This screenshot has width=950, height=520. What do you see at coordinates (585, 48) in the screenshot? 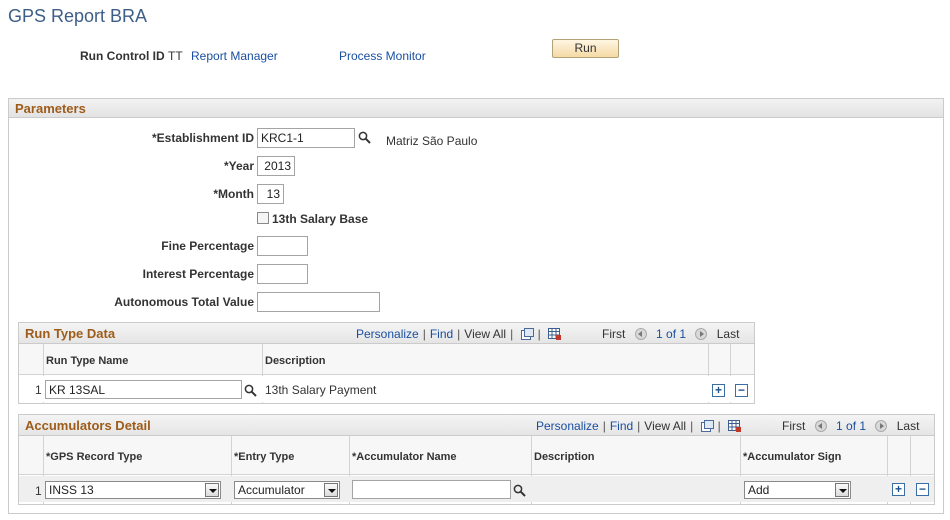
I see `run-button: Run` at bounding box center [585, 48].